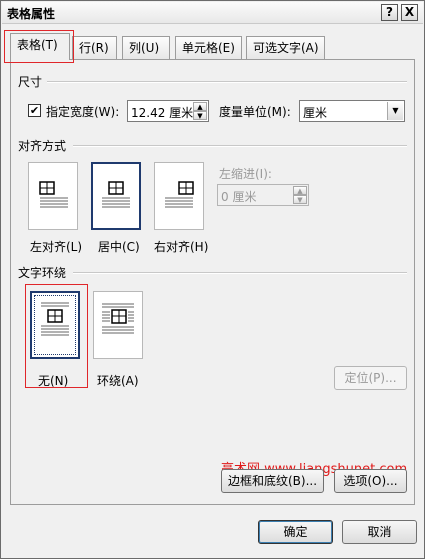 This screenshot has width=425, height=559. Describe the element at coordinates (409, 12) in the screenshot. I see `close-button: X` at that location.